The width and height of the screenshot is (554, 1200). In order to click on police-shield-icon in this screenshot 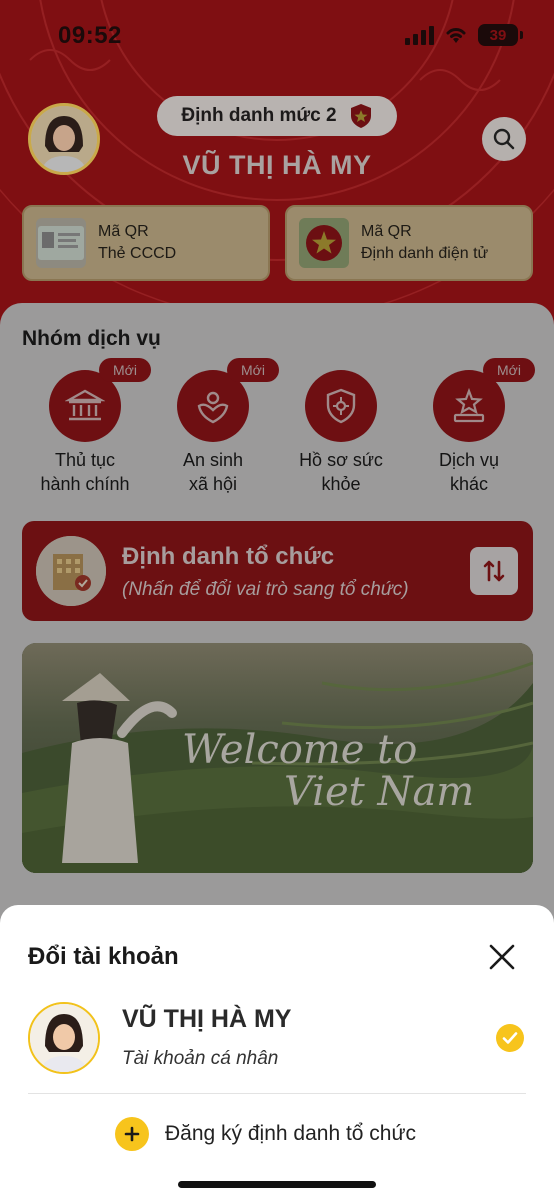, I will do `click(360, 116)`.